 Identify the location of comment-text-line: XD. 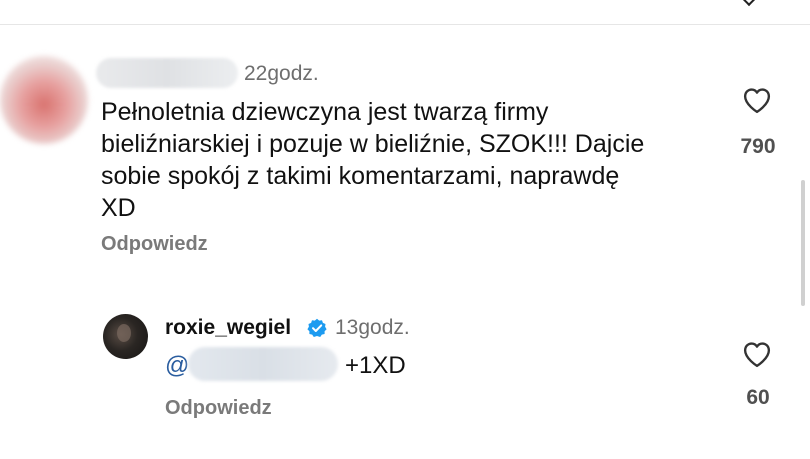
(118, 208).